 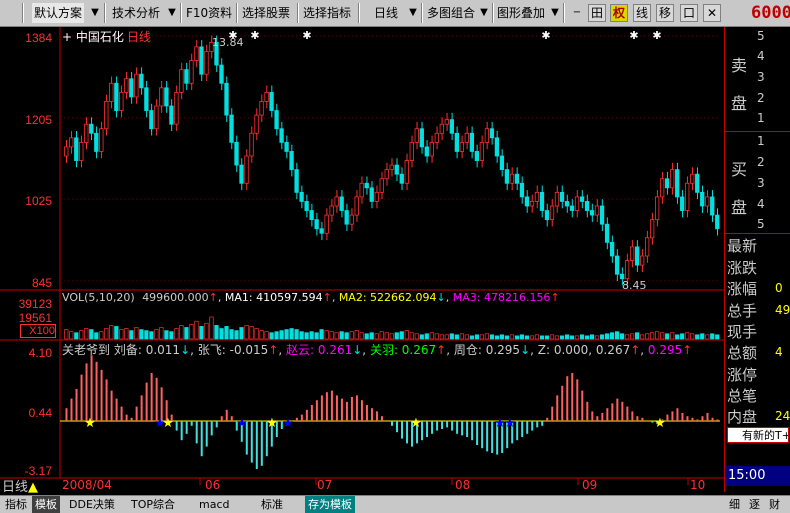 What do you see at coordinates (525, 350) in the screenshot?
I see `ind-arrow-zhoucang: ↓` at bounding box center [525, 350].